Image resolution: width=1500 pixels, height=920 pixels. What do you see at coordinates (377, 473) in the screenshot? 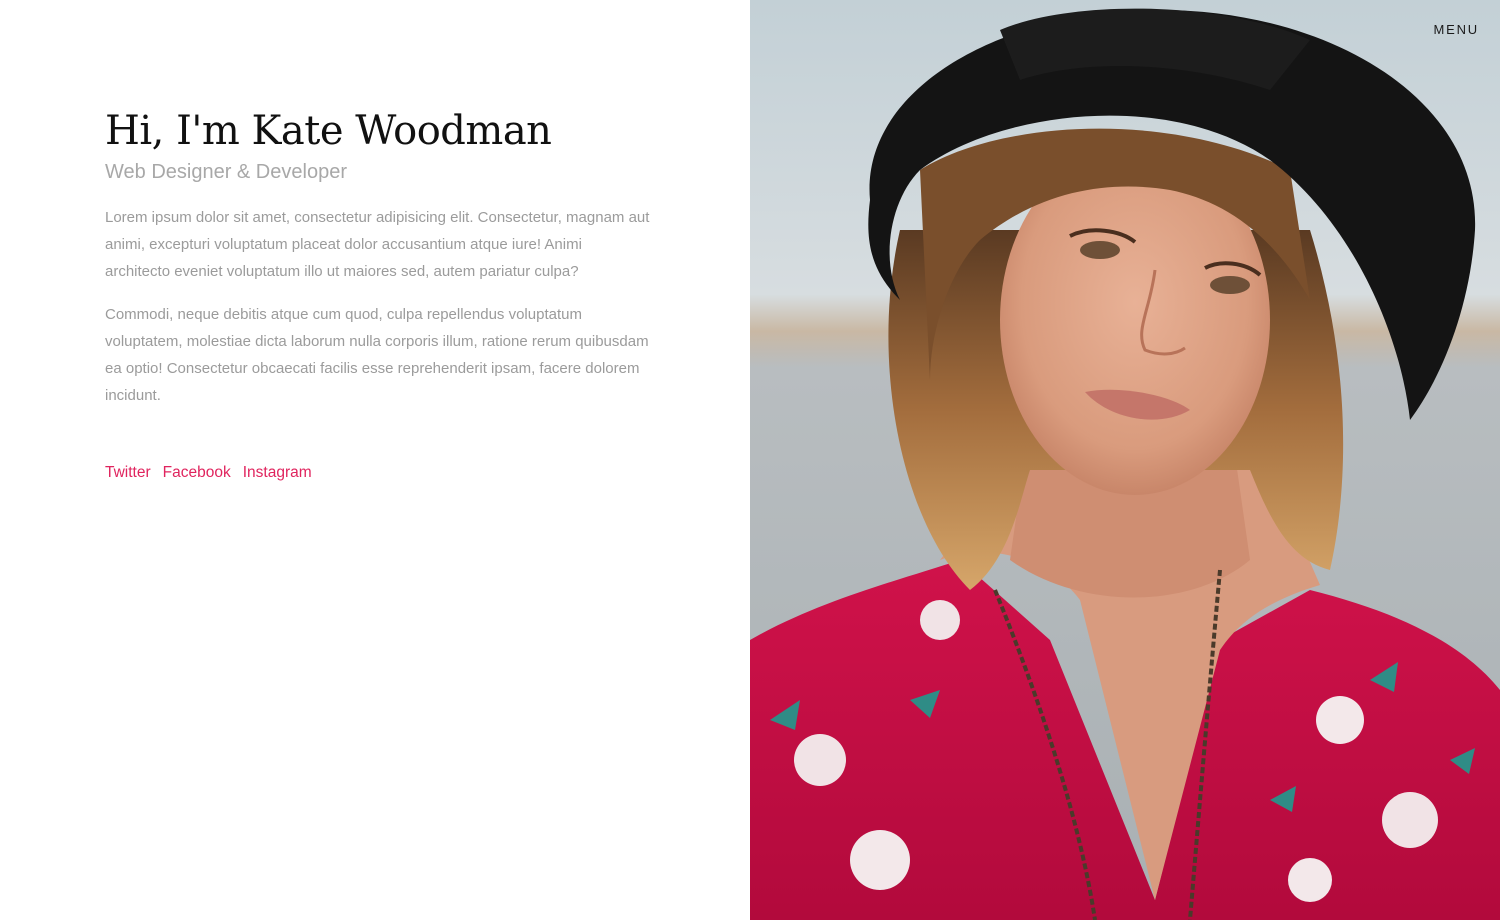
I see `social-links: Twitter Facebook Instagram` at bounding box center [377, 473].